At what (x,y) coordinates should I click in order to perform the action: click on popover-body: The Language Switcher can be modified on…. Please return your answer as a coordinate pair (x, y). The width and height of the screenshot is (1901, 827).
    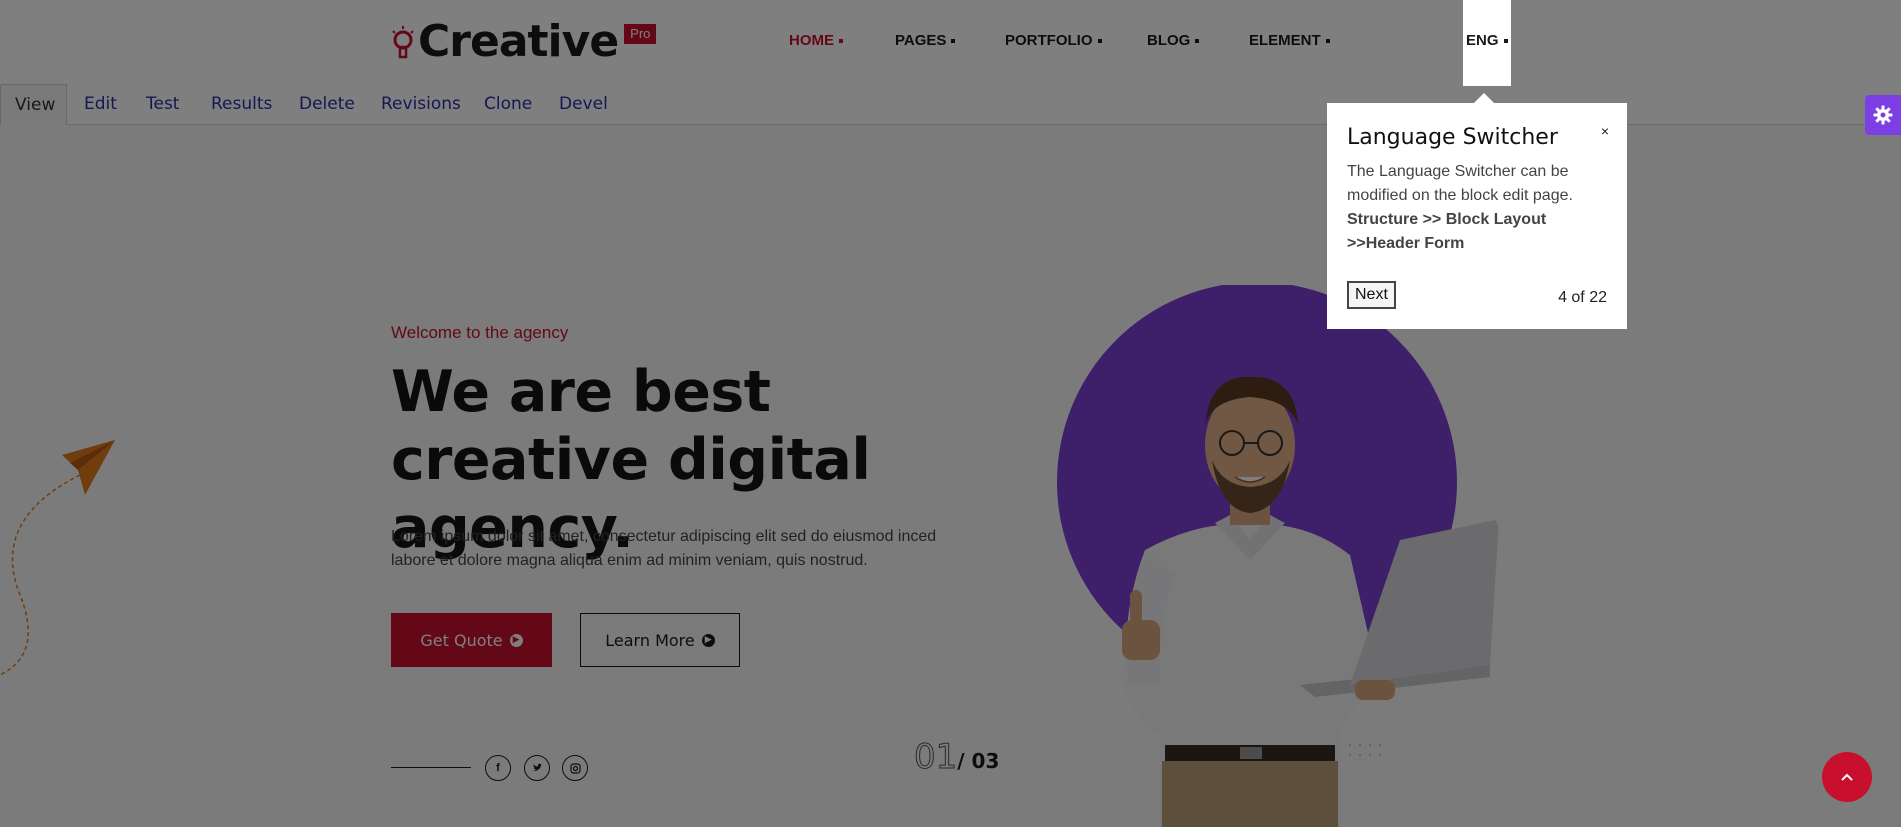
    Looking at the image, I should click on (1460, 183).